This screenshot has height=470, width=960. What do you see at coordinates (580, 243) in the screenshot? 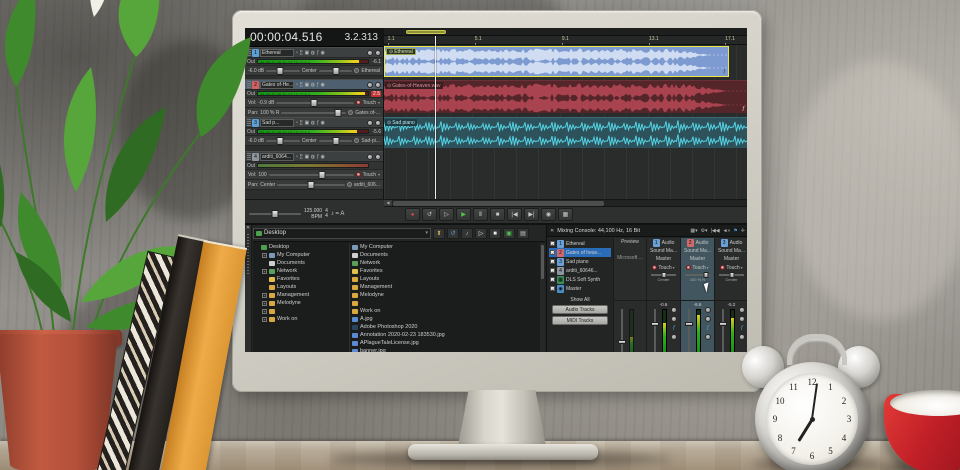
I see `mixer-track-row: ✓ 1 Ethereal` at bounding box center [580, 243].